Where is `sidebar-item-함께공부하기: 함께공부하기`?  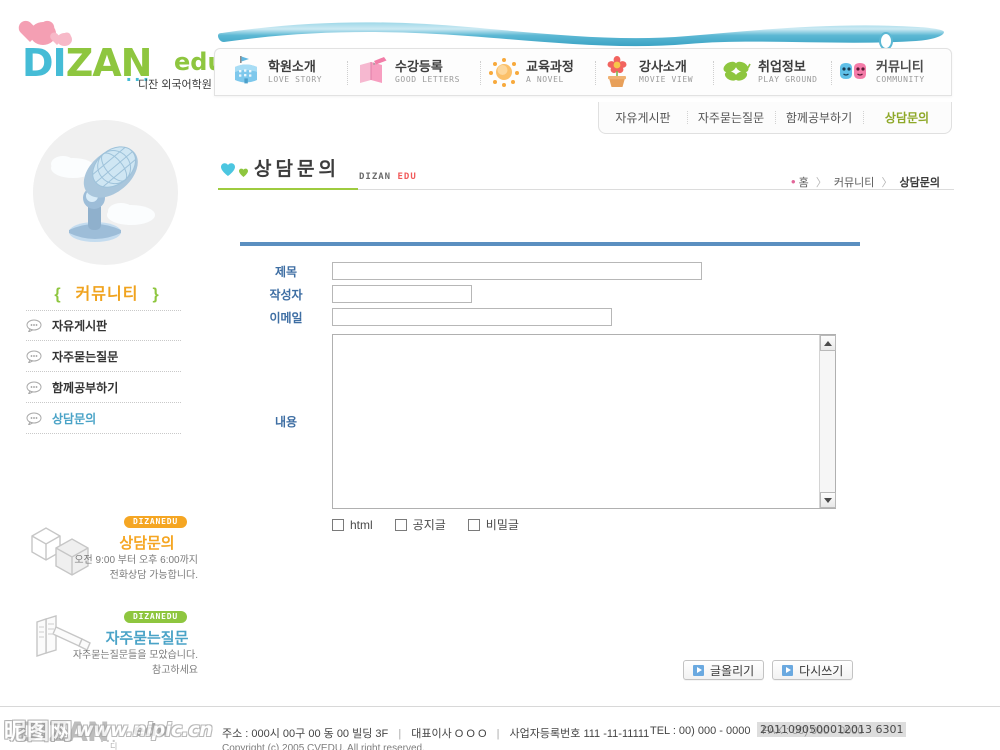
sidebar-item-함께공부하기: 함께공부하기 is located at coordinates (103, 387).